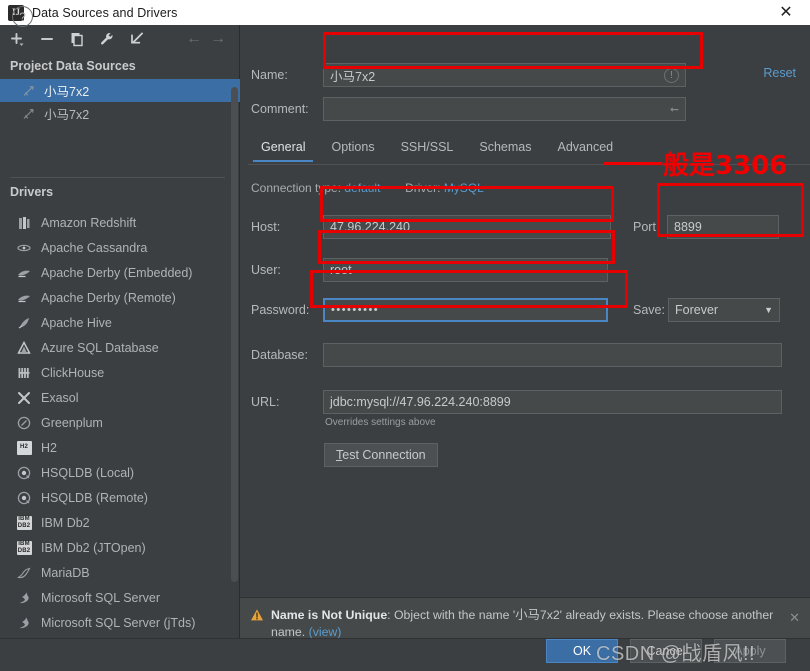  I want to click on clickhouse-icon, so click(24, 373).